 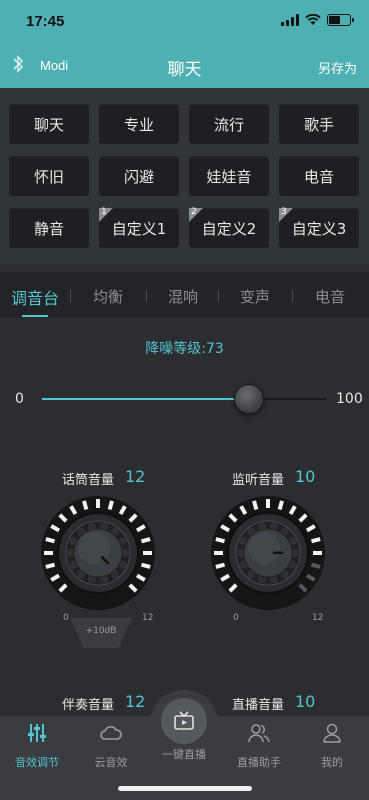 What do you see at coordinates (37, 762) in the screenshot?
I see `tab-label: 音效调节` at bounding box center [37, 762].